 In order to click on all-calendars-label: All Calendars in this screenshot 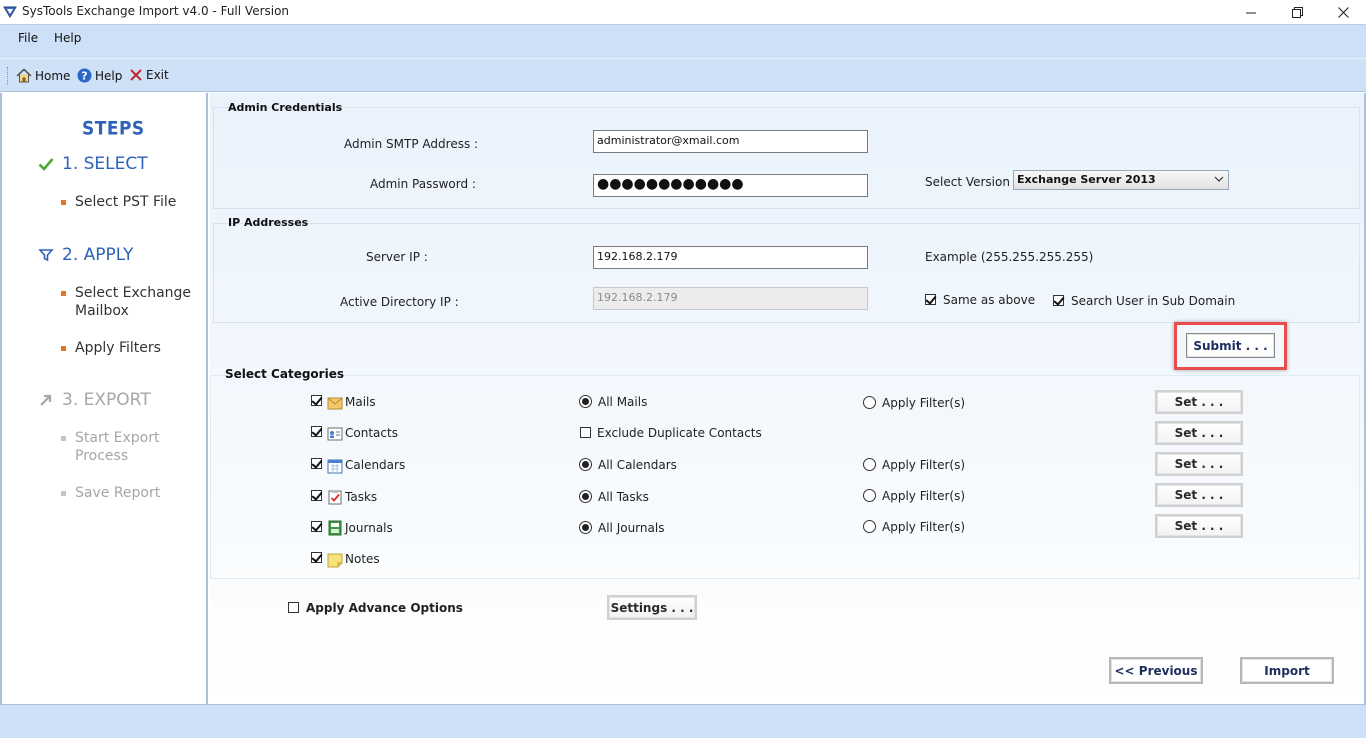, I will do `click(637, 465)`.